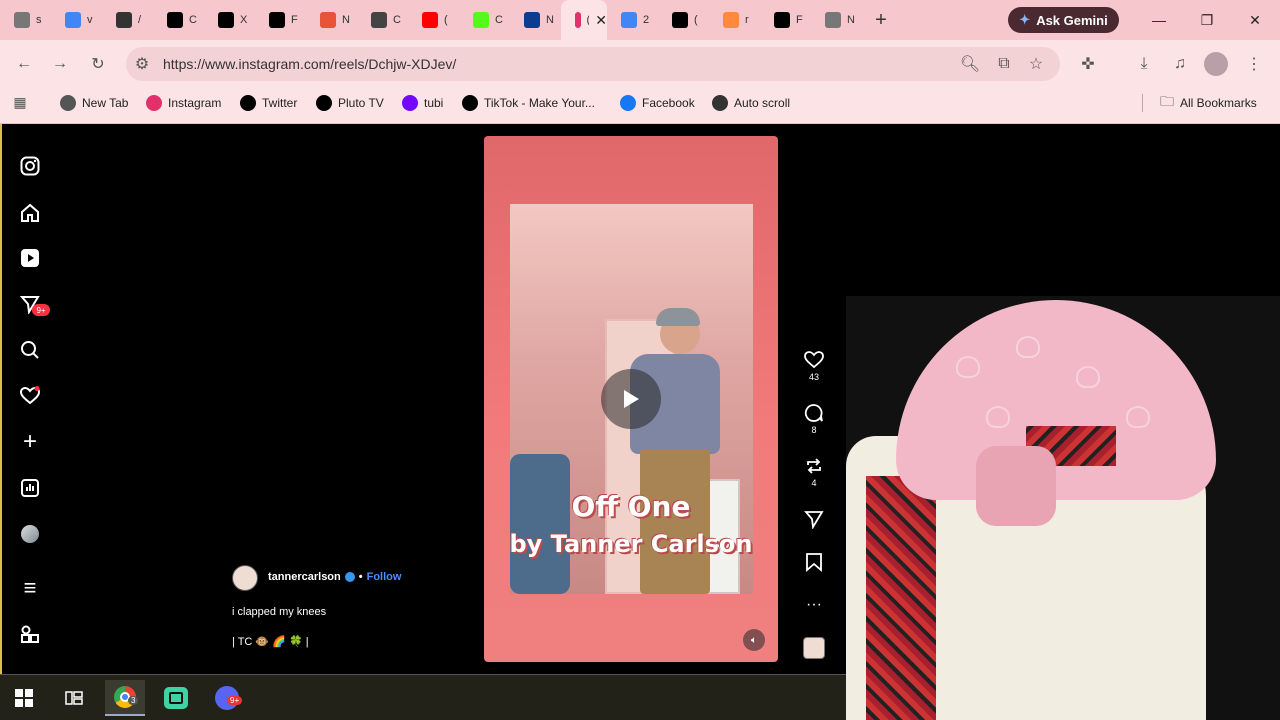  Describe the element at coordinates (30, 634) in the screenshot. I see `also-from-meta-icon` at that location.